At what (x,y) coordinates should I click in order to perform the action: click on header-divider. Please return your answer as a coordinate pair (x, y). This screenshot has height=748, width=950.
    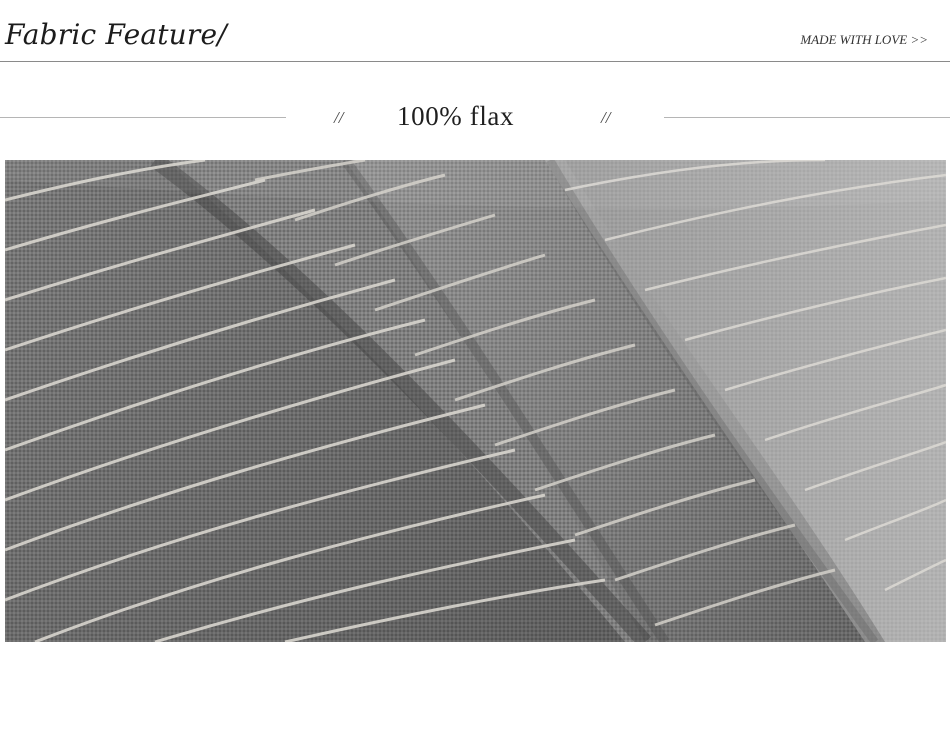
    Looking at the image, I should click on (475, 61).